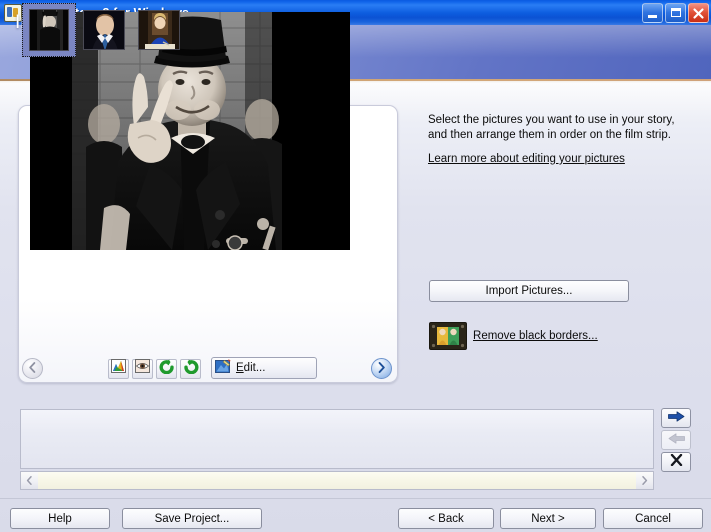  What do you see at coordinates (355, 498) in the screenshot?
I see `footer-divider` at bounding box center [355, 498].